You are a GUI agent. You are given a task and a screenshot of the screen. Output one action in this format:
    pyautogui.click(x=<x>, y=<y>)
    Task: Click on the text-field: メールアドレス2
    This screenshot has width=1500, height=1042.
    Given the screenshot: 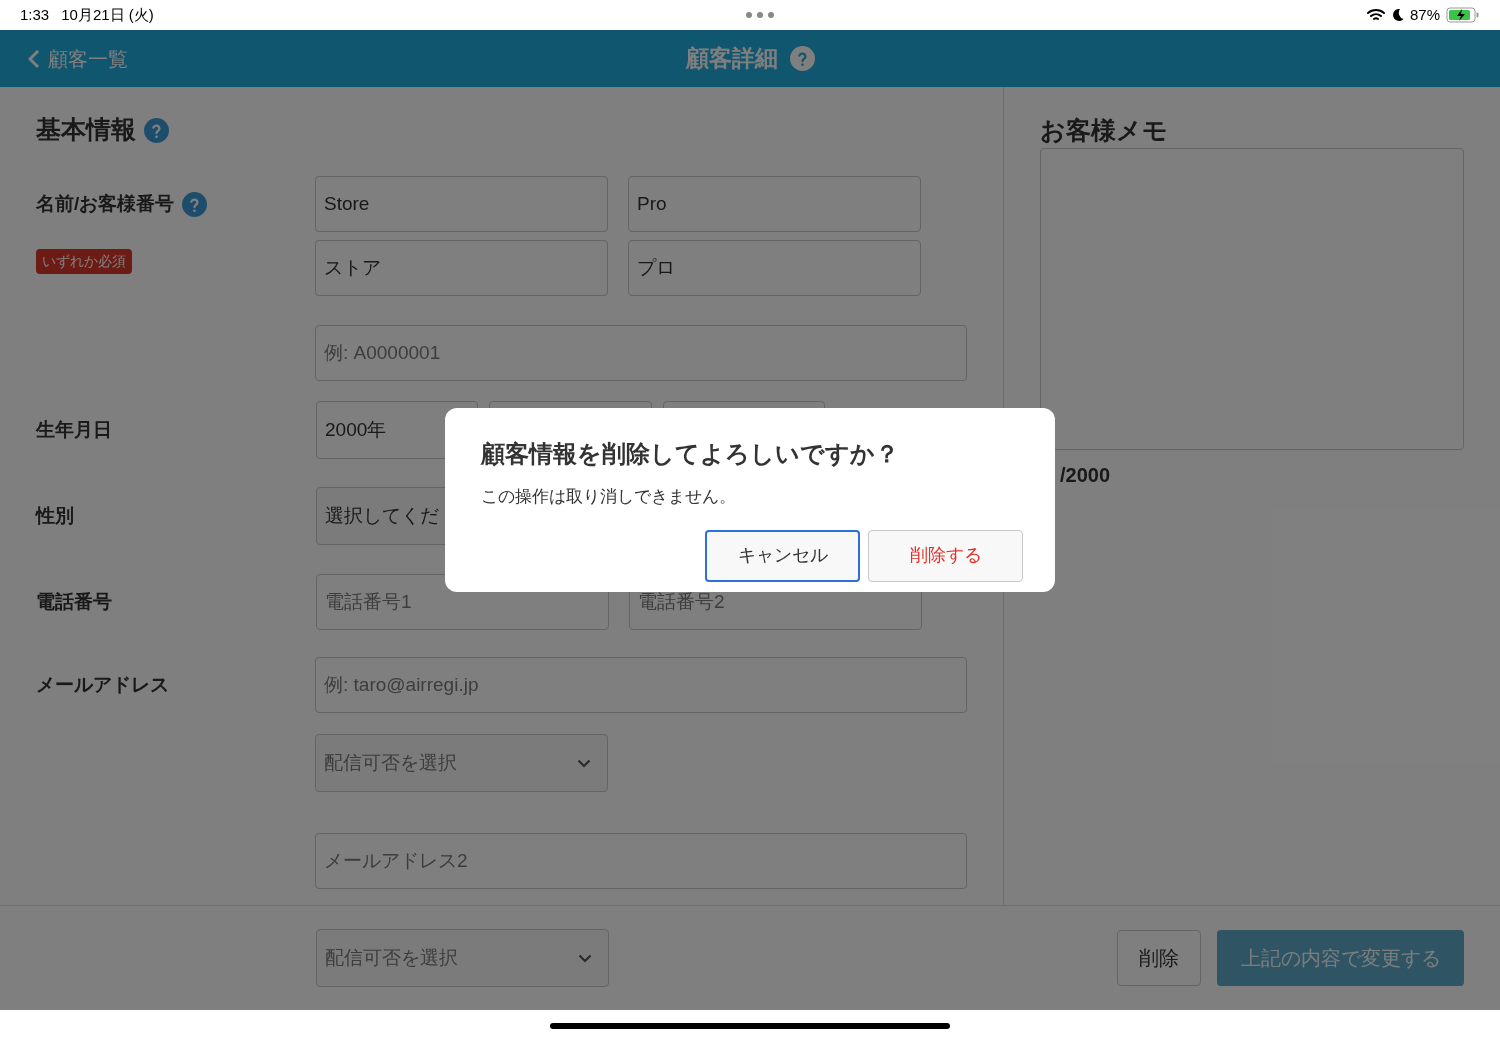 What is the action you would take?
    pyautogui.click(x=641, y=861)
    